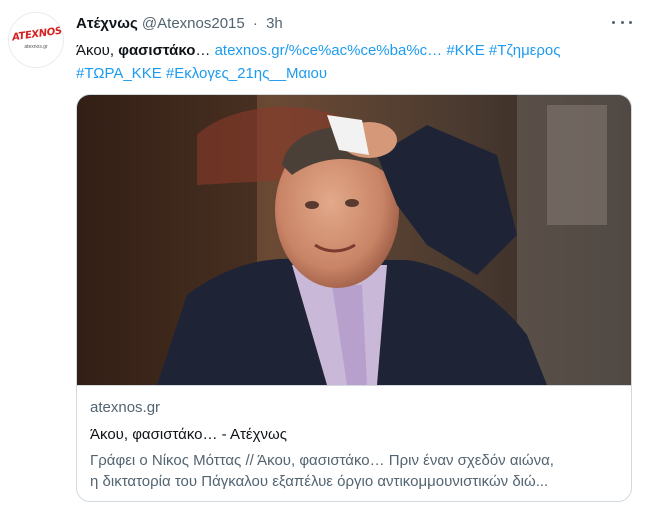  What do you see at coordinates (246, 73) in the screenshot?
I see `hashtag-link: #Εκλογες_21ης__Μαιου` at bounding box center [246, 73].